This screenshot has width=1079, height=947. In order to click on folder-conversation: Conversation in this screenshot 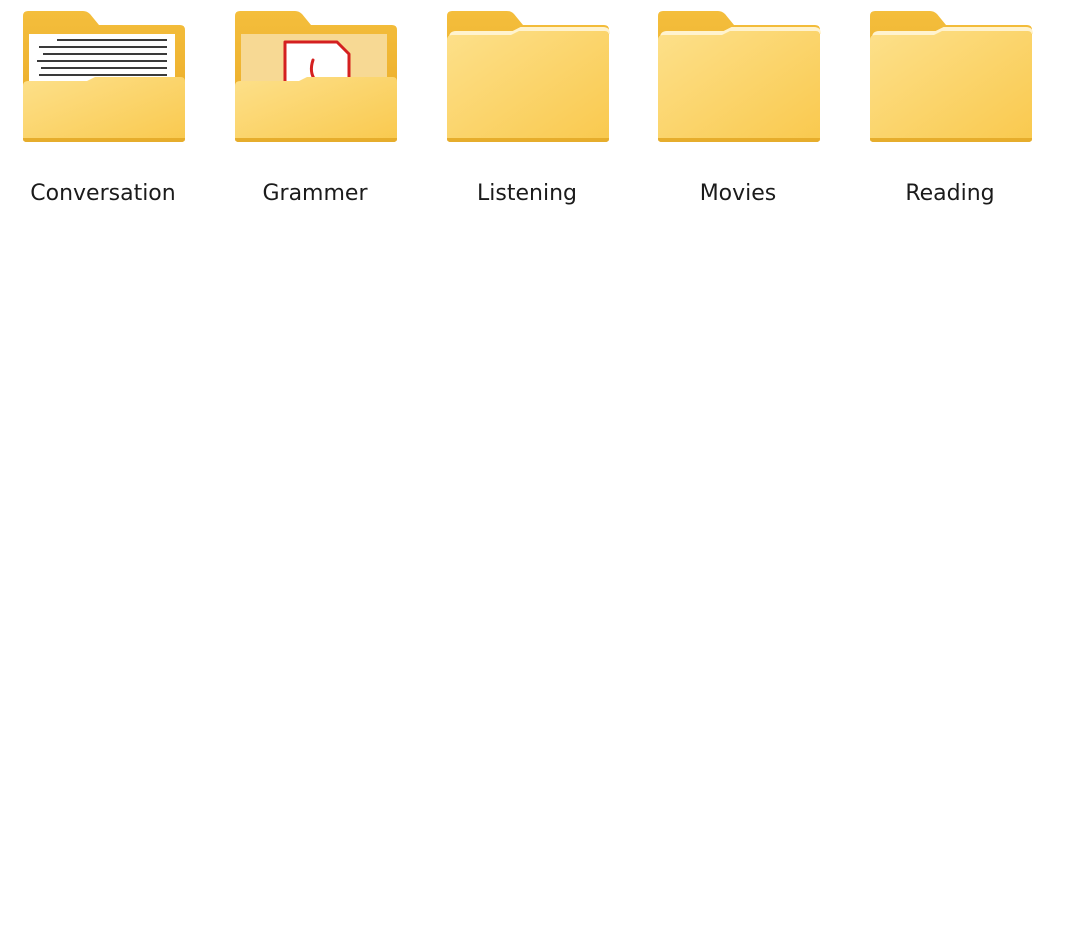, I will do `click(103, 112)`.